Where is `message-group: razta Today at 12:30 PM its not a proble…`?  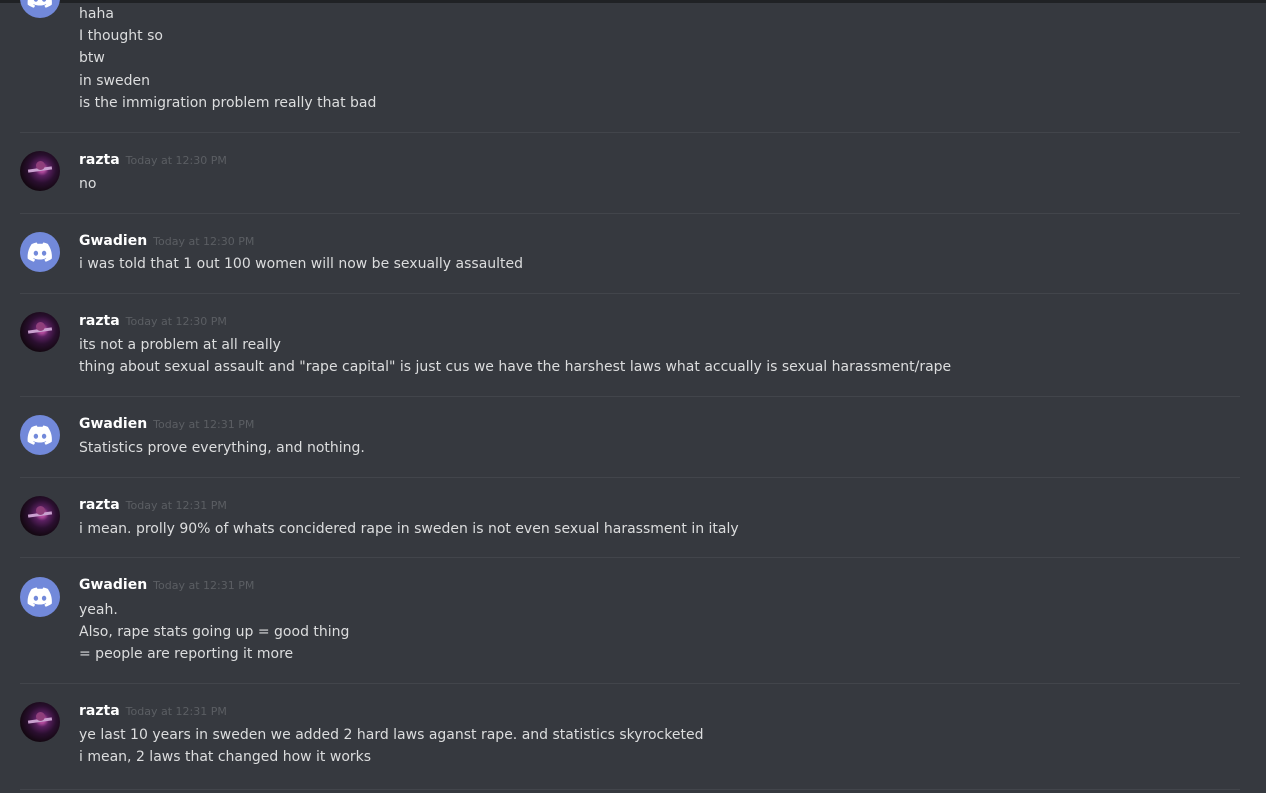
message-group: razta Today at 12:30 PM its not a proble… is located at coordinates (630, 347).